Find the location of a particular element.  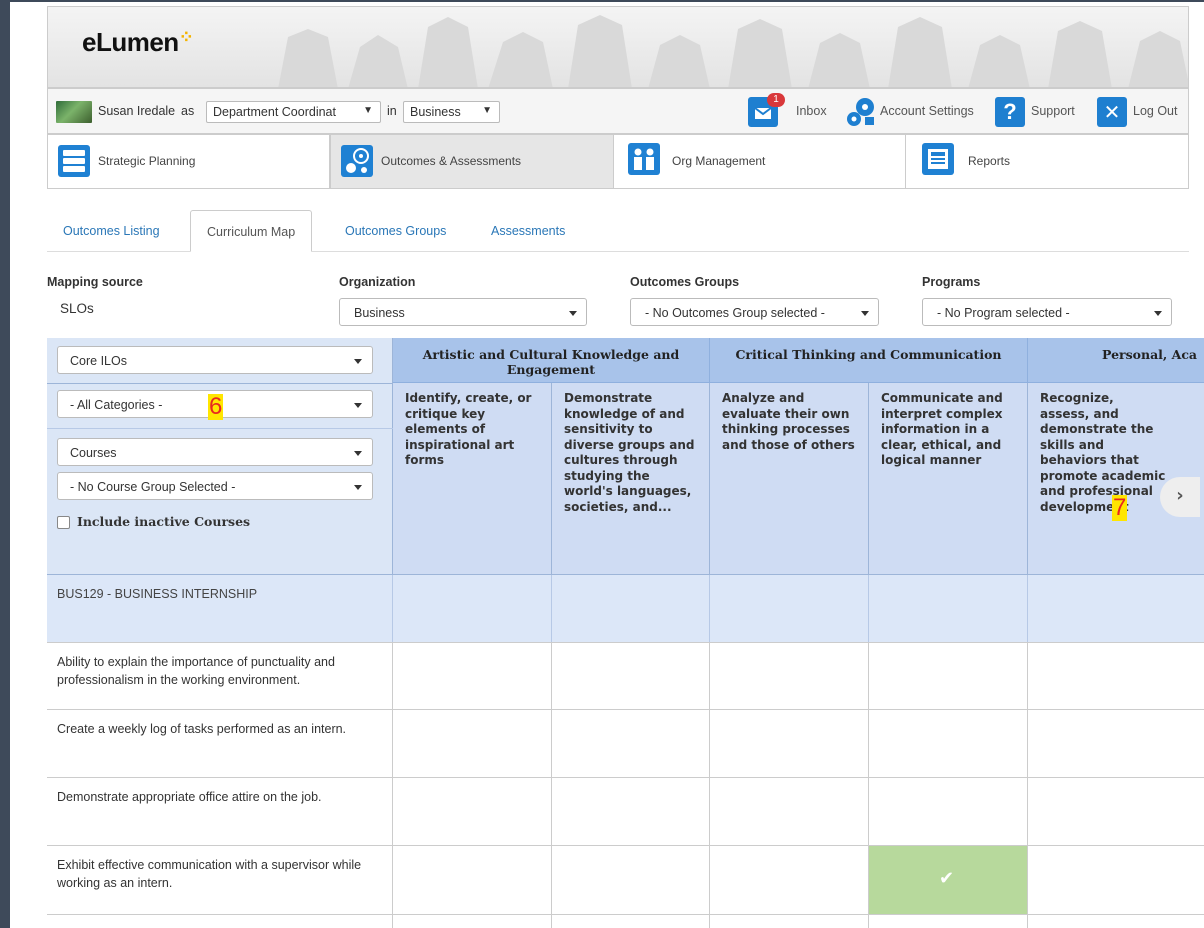

course-group-select: - No Course Group Selected - is located at coordinates (215, 486).